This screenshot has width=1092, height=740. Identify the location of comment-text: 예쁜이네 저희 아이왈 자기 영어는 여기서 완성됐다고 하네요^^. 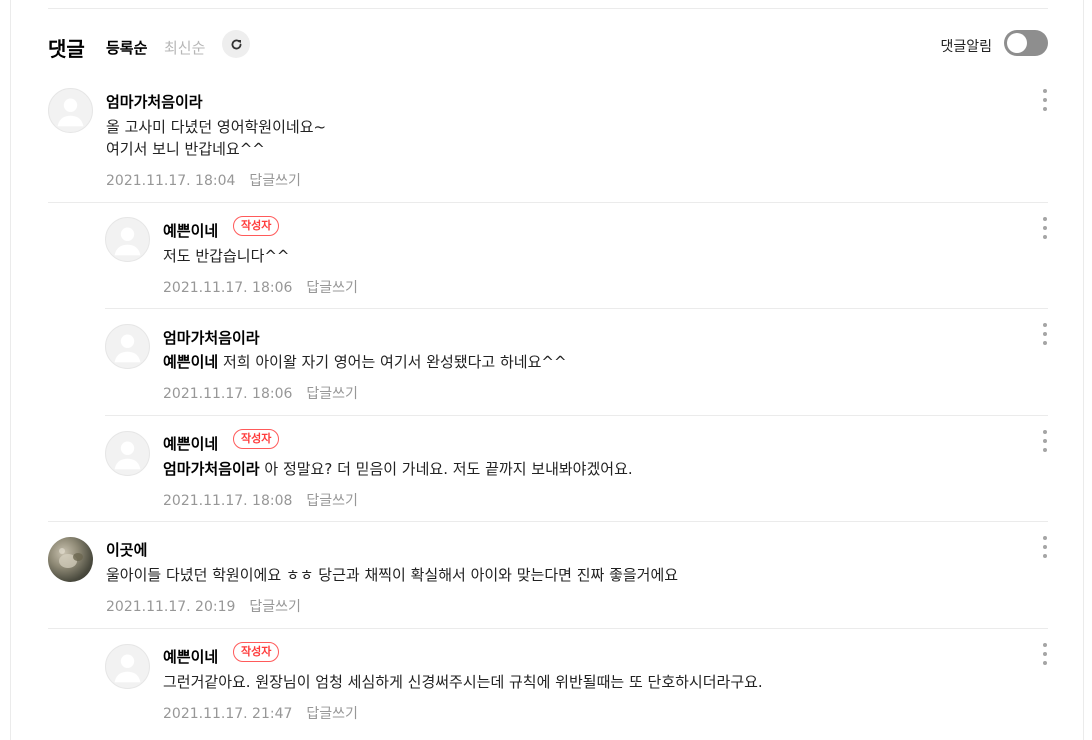
(365, 362).